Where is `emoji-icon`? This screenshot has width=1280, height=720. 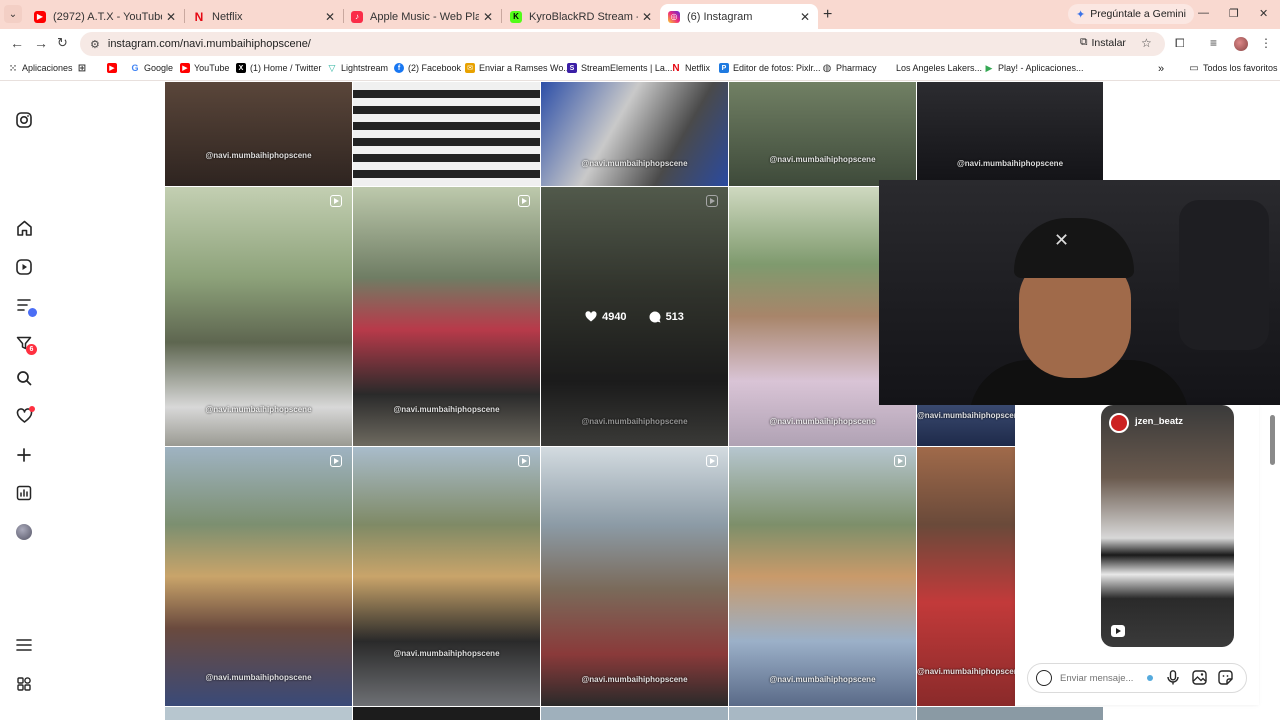 emoji-icon is located at coordinates (1044, 678).